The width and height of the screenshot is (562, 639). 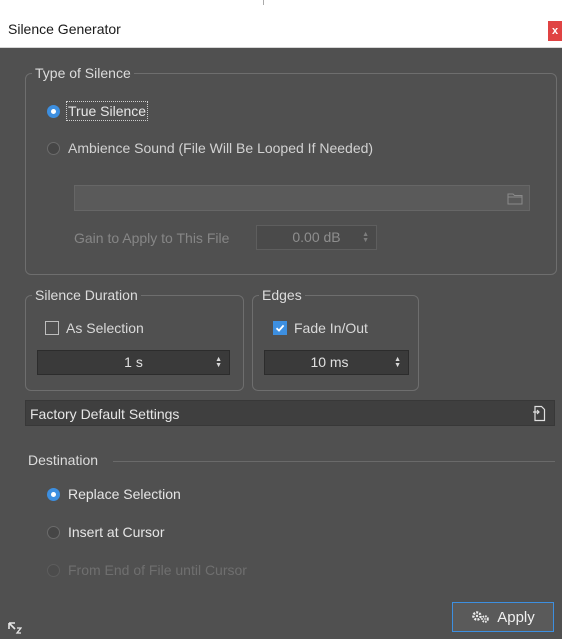 I want to click on as-selection-checkbox: As Selection, so click(x=94, y=328).